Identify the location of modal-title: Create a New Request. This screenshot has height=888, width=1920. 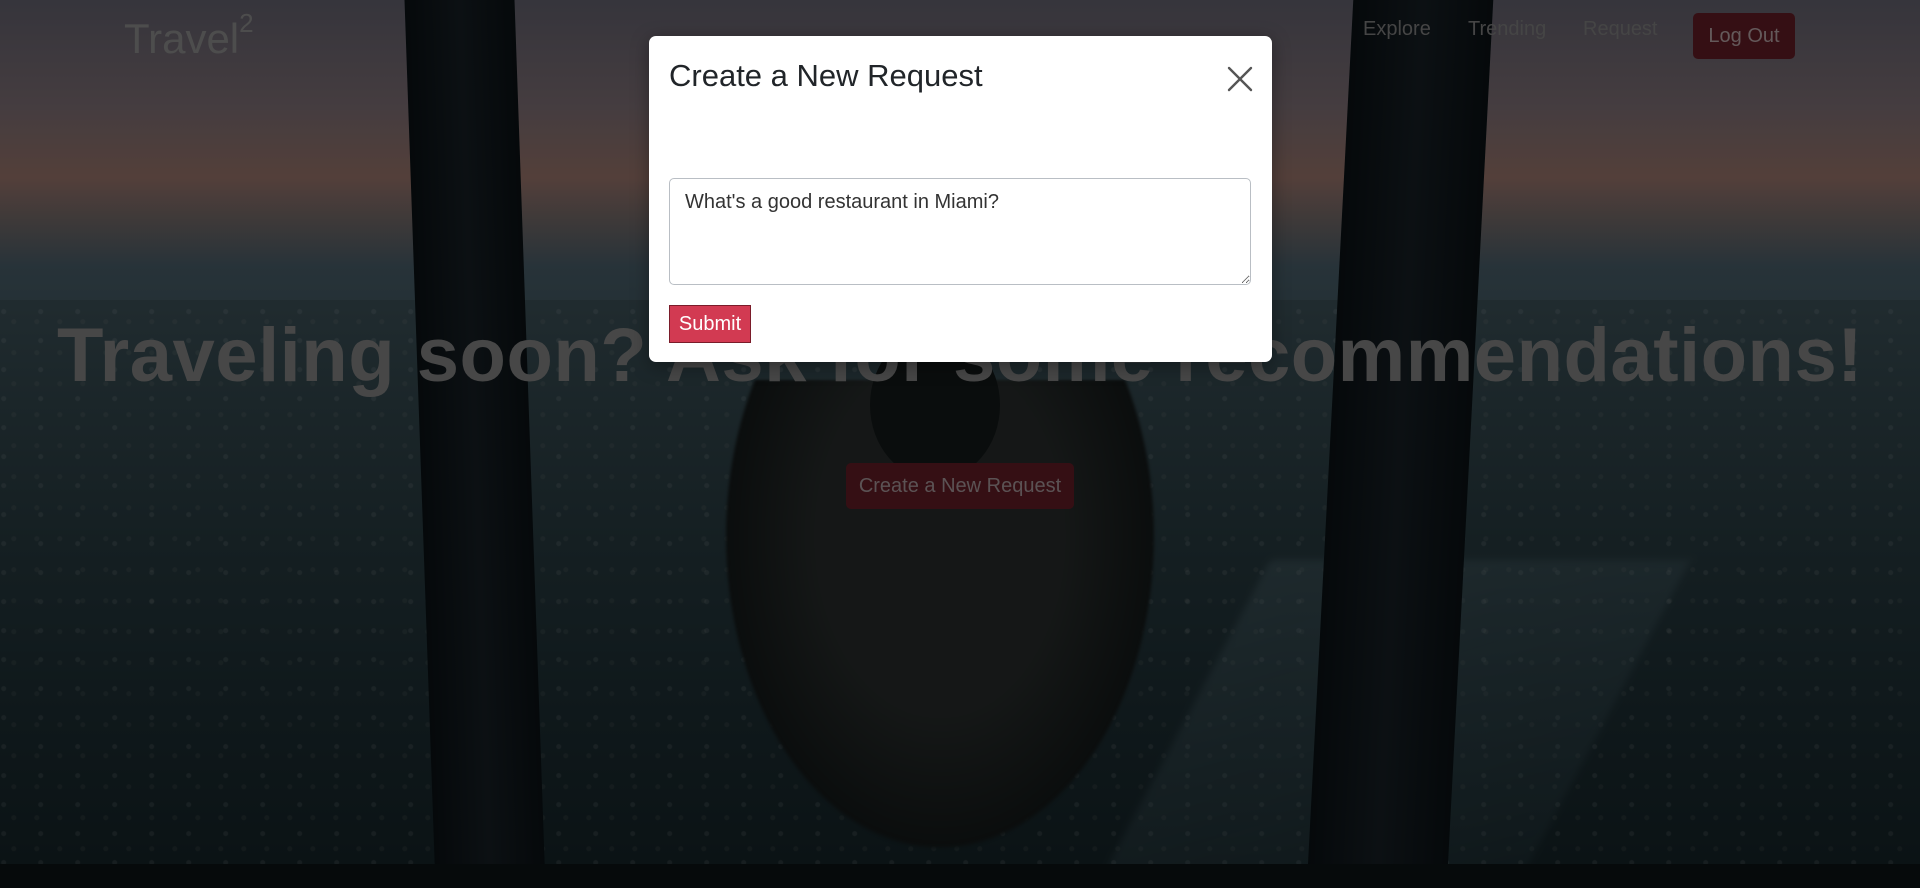
(826, 75).